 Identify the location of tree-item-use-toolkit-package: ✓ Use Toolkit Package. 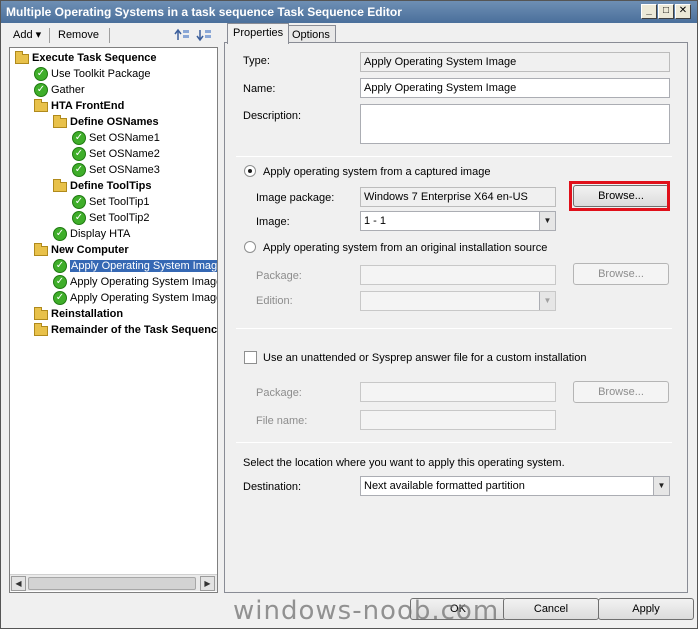
(91, 74).